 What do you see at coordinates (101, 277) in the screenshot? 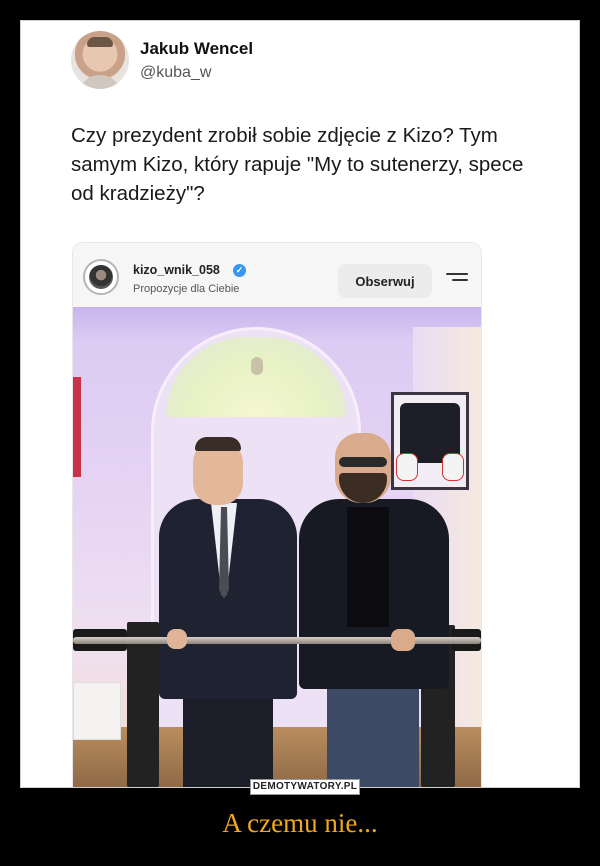
I see `profile-avatar` at bounding box center [101, 277].